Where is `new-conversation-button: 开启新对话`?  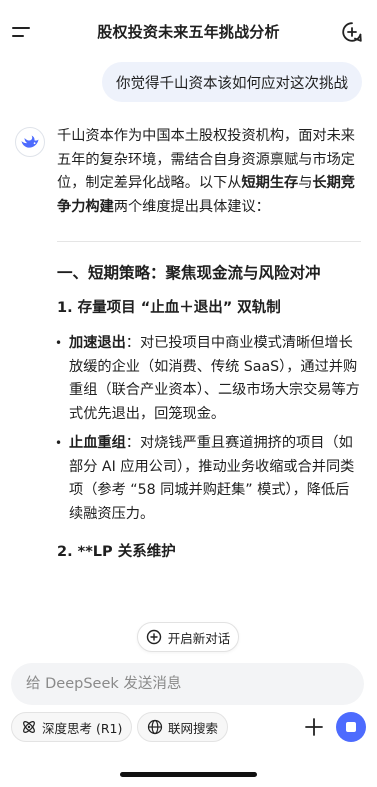 new-conversation-button: 开启新对话 is located at coordinates (188, 637).